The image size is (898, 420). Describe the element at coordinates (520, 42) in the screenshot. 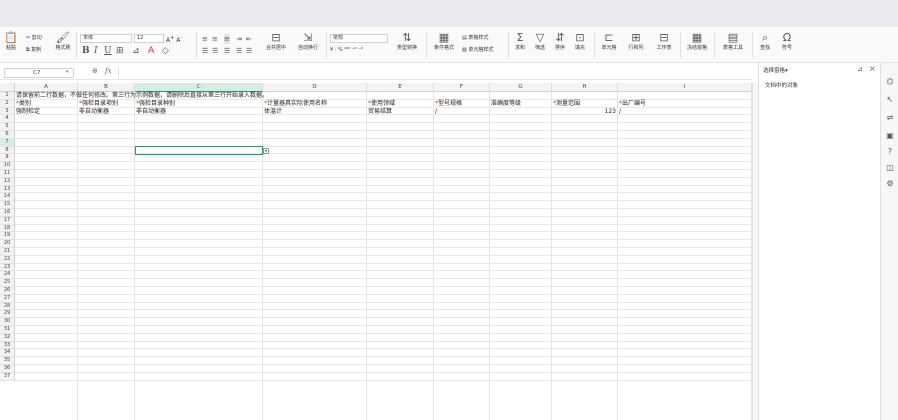

I see `sum-button: Σ 求和` at that location.